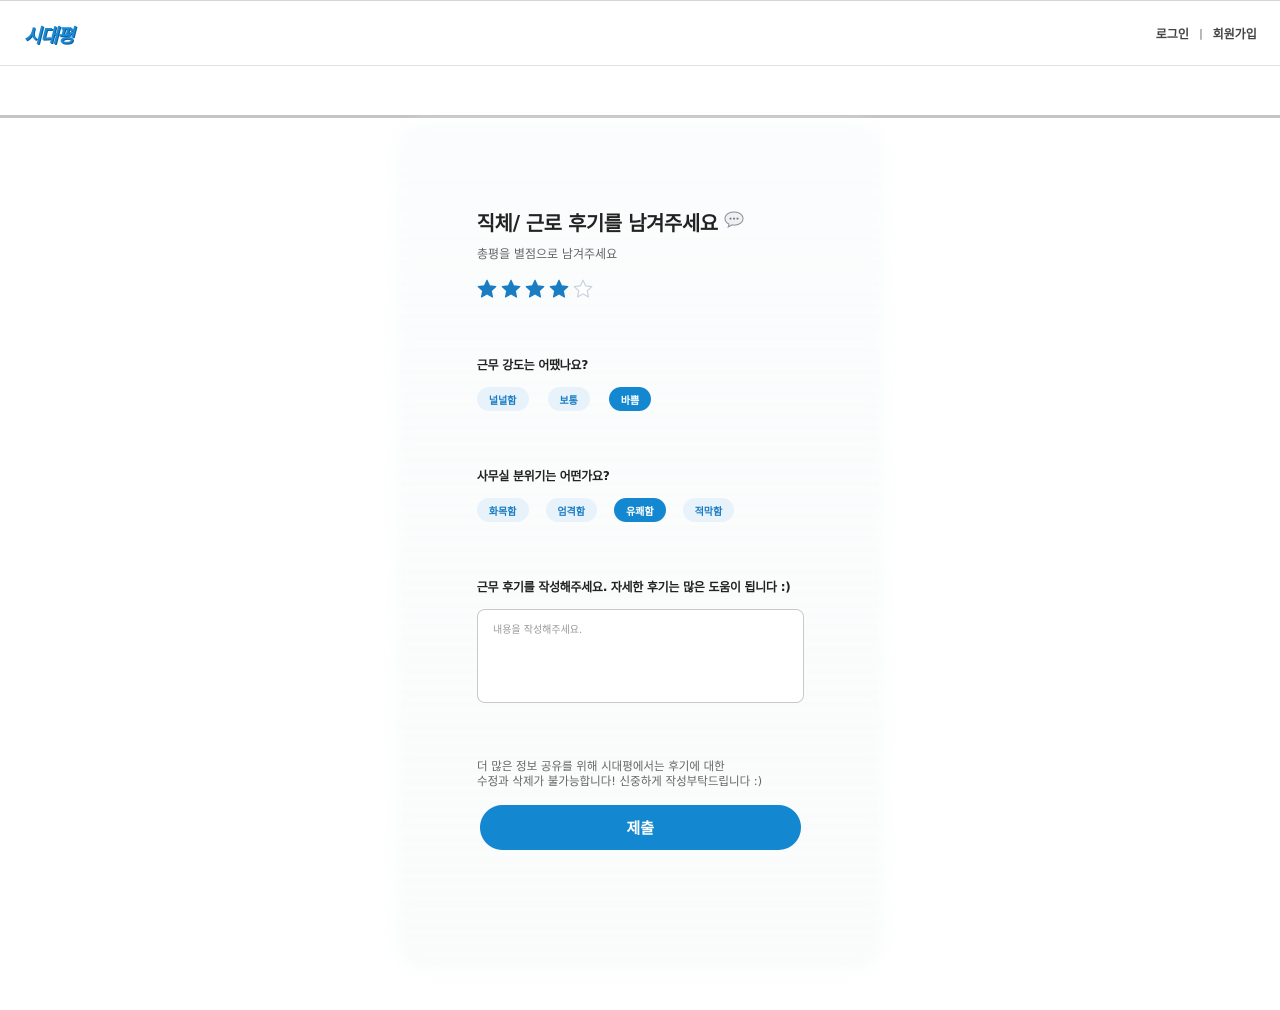 The width and height of the screenshot is (1280, 1010). I want to click on atmosphere-question: 사무실 분위기는 어떤가요?, so click(543, 476).